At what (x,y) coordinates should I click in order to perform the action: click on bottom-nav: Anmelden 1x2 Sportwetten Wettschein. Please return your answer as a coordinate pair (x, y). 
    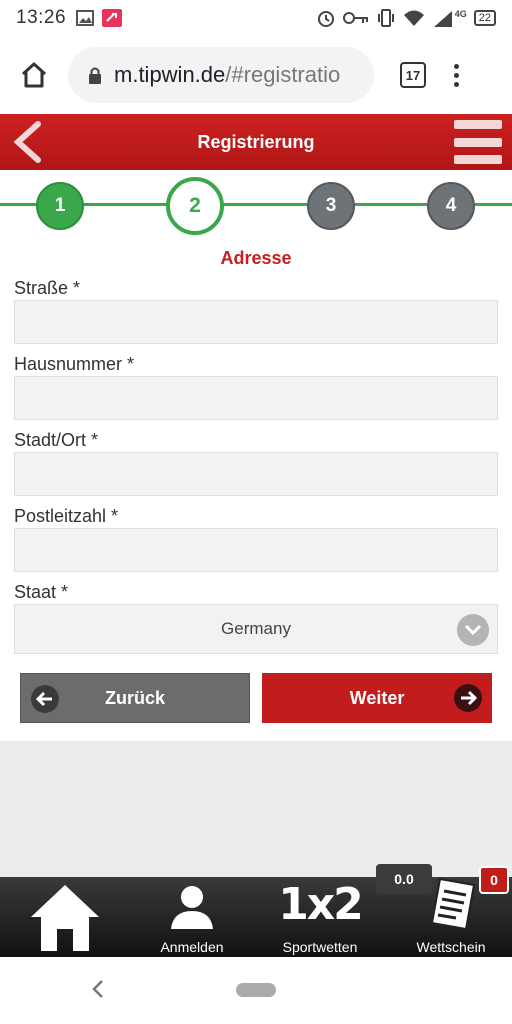
    Looking at the image, I should click on (256, 917).